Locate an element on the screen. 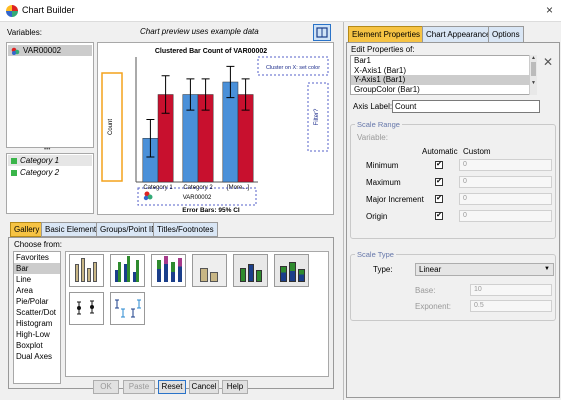  category-item: Category 1 is located at coordinates (50, 160).